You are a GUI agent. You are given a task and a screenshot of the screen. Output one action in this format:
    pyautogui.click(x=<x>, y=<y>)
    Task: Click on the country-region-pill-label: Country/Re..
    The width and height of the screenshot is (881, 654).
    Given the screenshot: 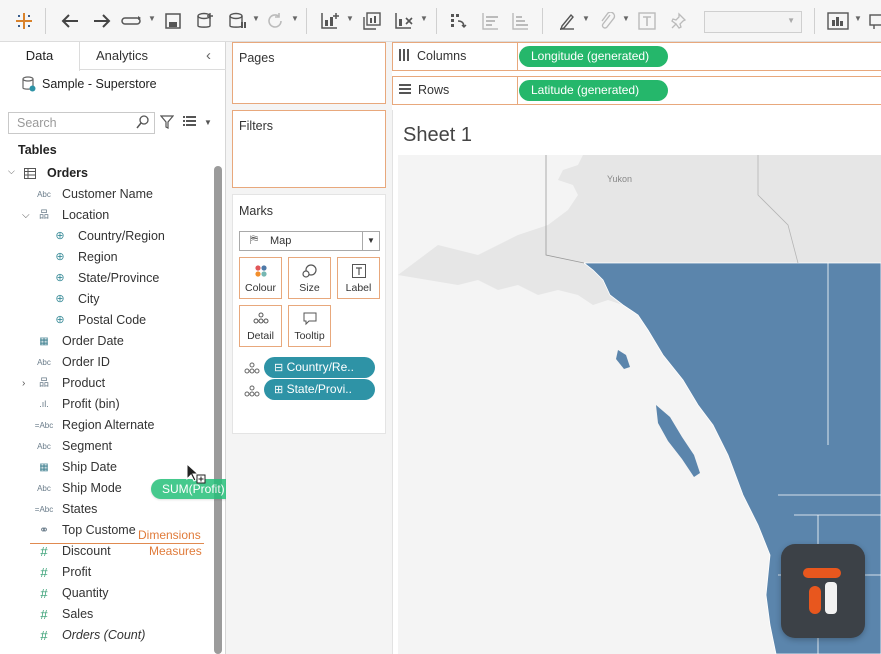 What is the action you would take?
    pyautogui.click(x=320, y=367)
    